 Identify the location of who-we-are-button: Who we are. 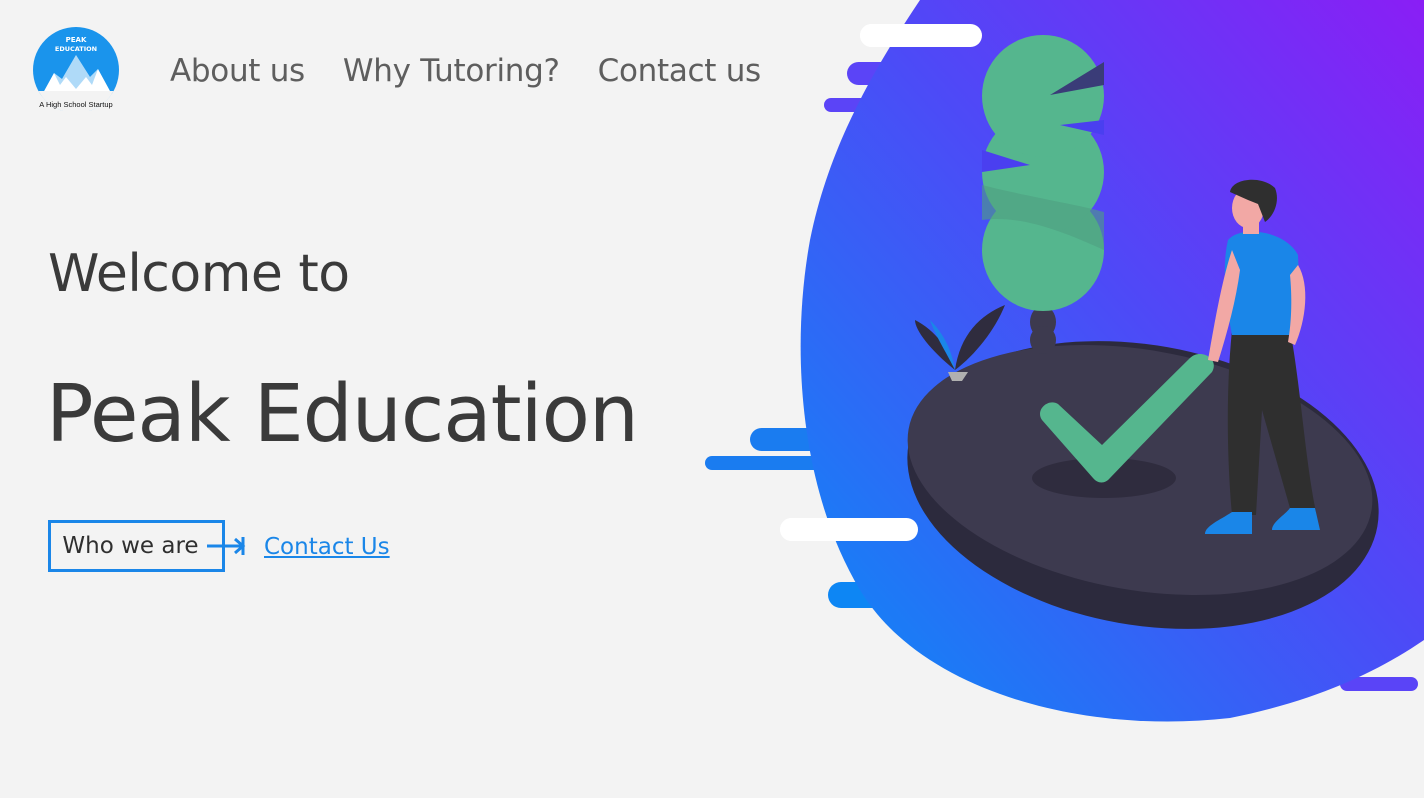
(136, 546).